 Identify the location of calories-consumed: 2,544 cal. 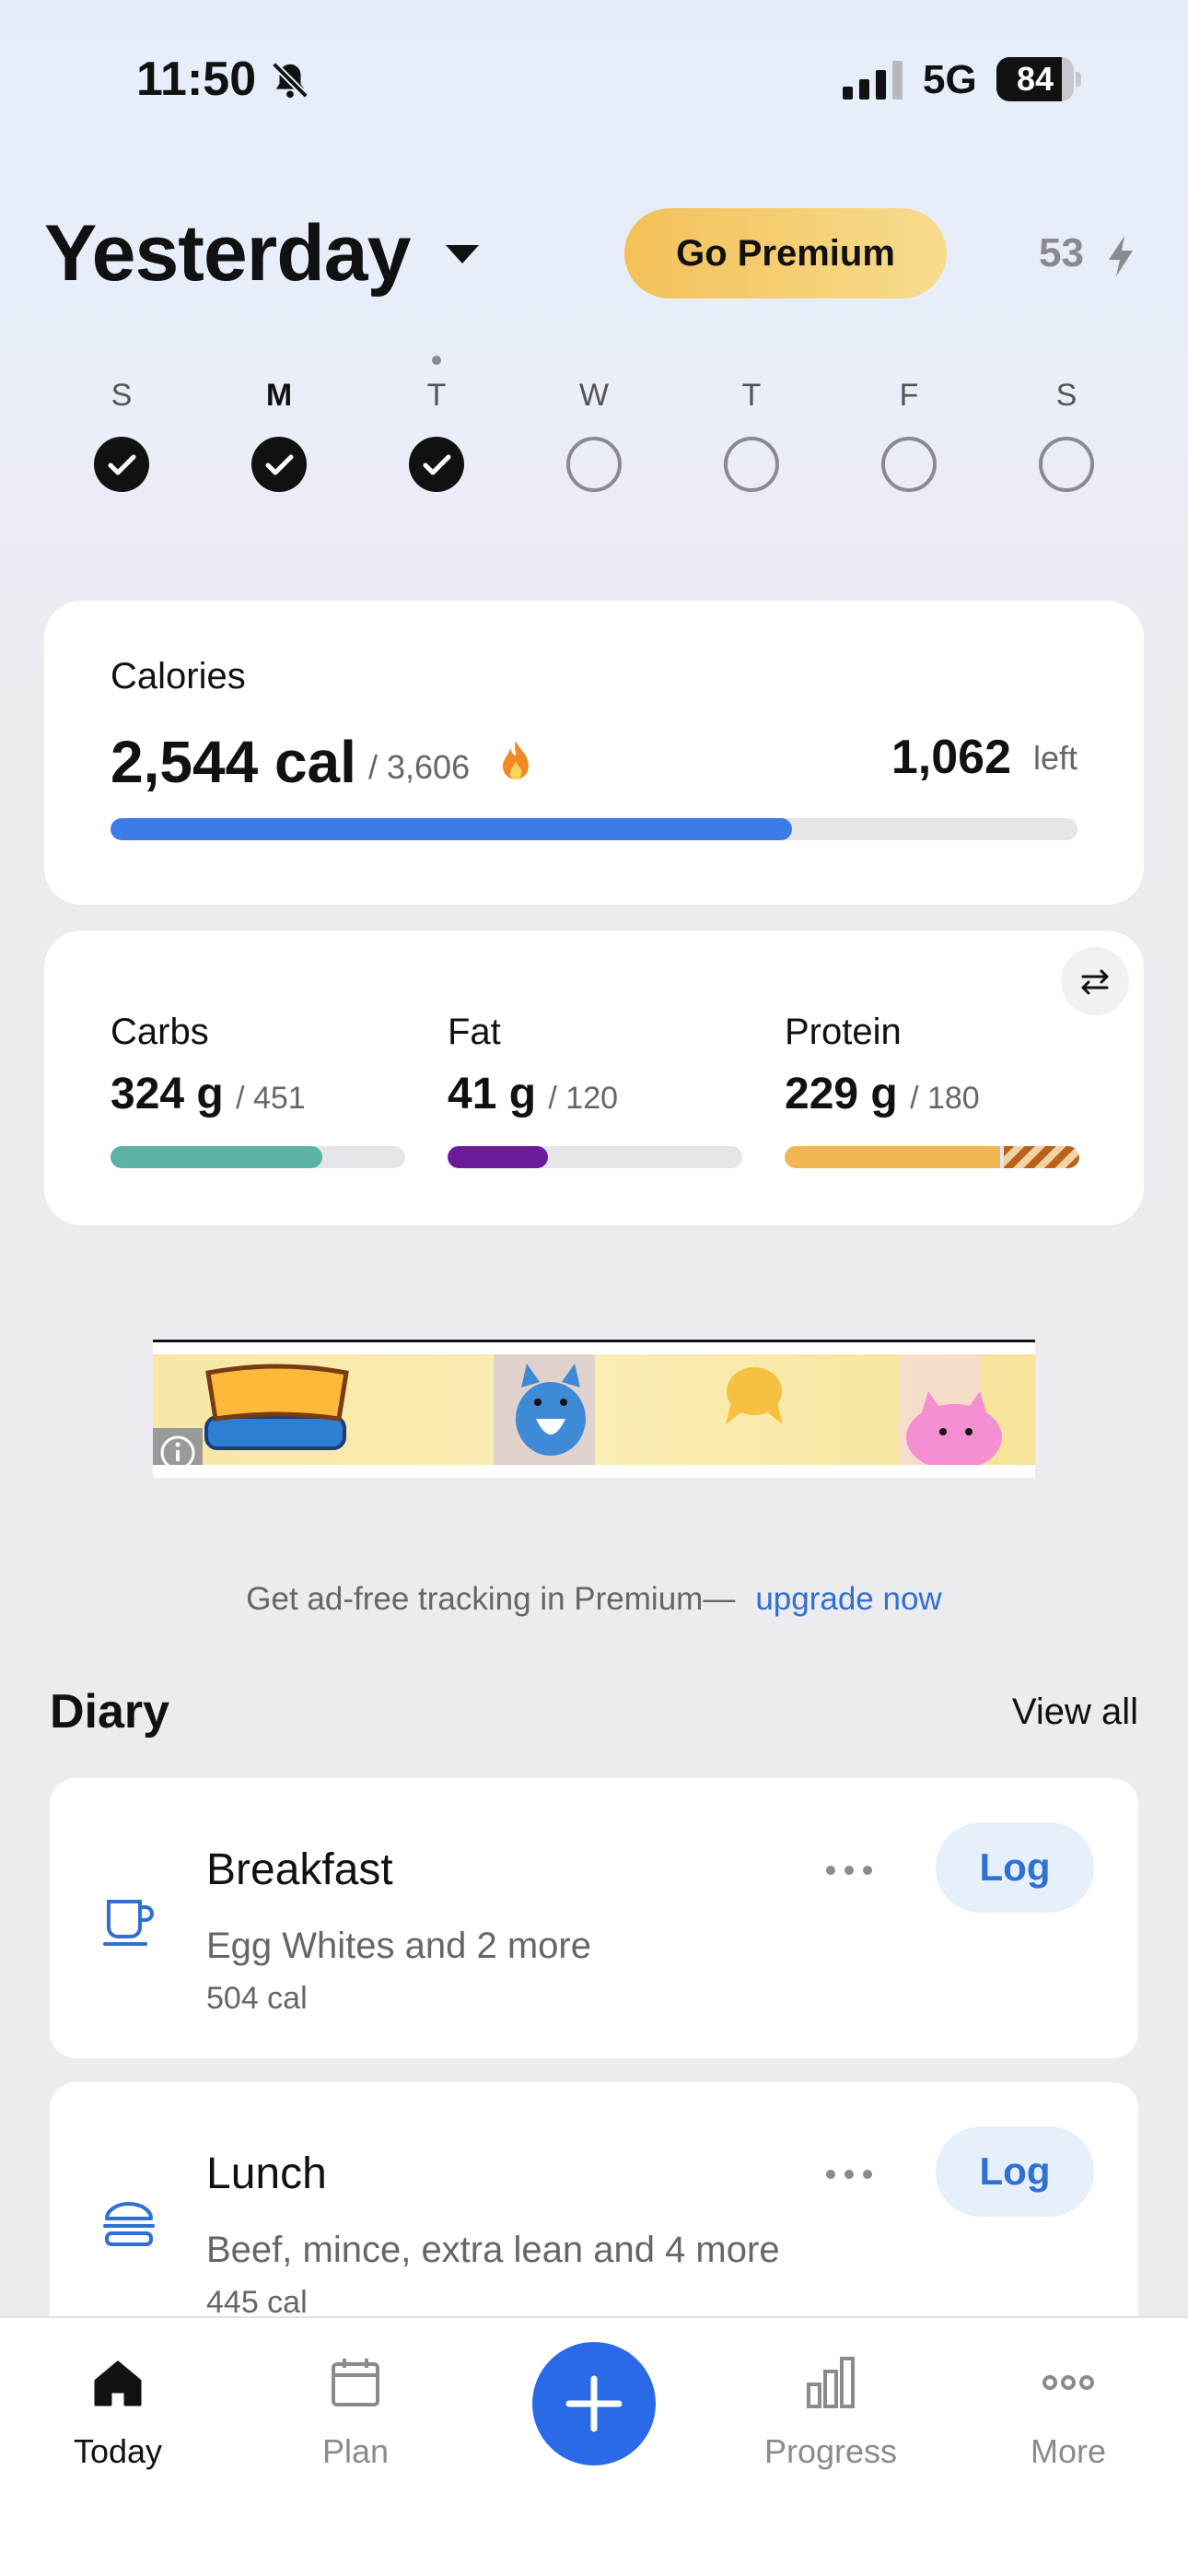
(233, 762).